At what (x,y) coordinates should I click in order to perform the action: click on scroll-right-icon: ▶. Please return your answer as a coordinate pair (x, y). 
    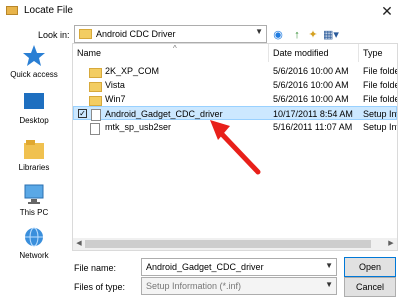
    Looking at the image, I should click on (391, 244).